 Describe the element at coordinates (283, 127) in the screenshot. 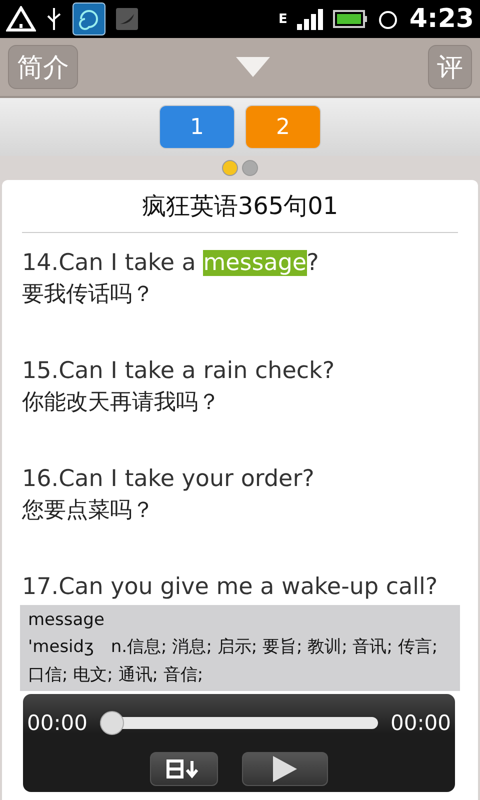

I see `page-button: 2` at that location.